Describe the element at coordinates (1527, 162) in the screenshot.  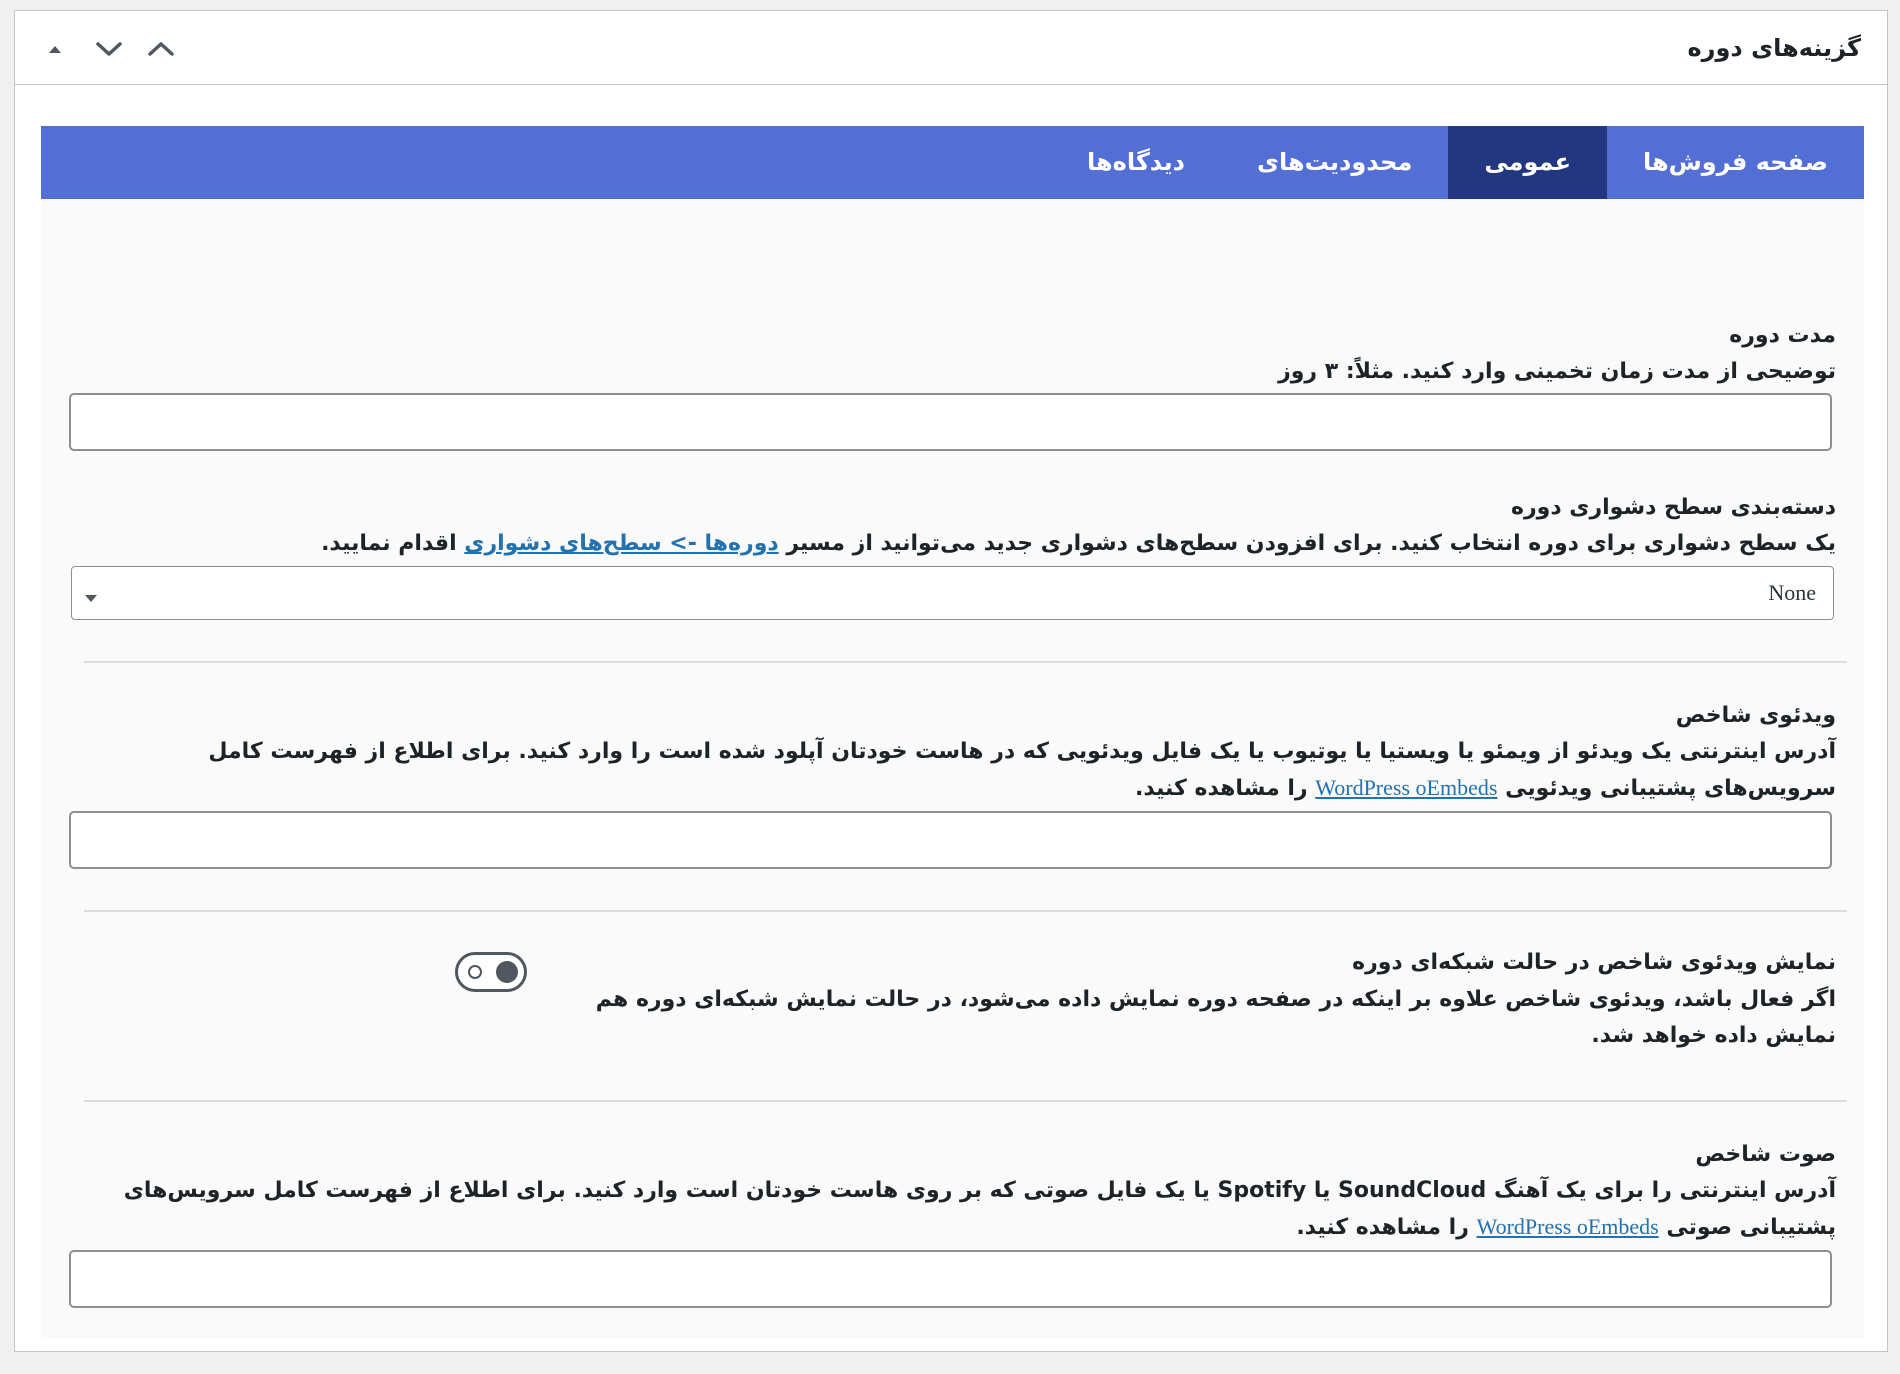
I see `tab-general: عمومی` at that location.